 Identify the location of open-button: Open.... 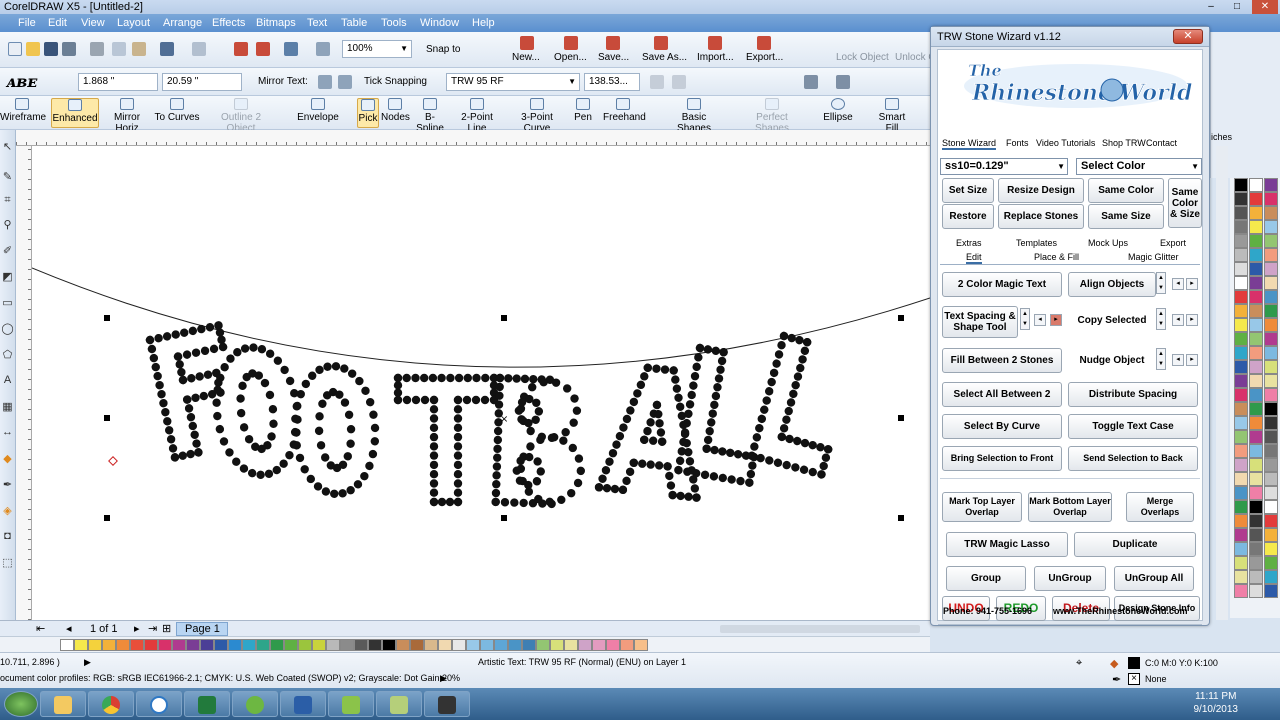
(570, 57).